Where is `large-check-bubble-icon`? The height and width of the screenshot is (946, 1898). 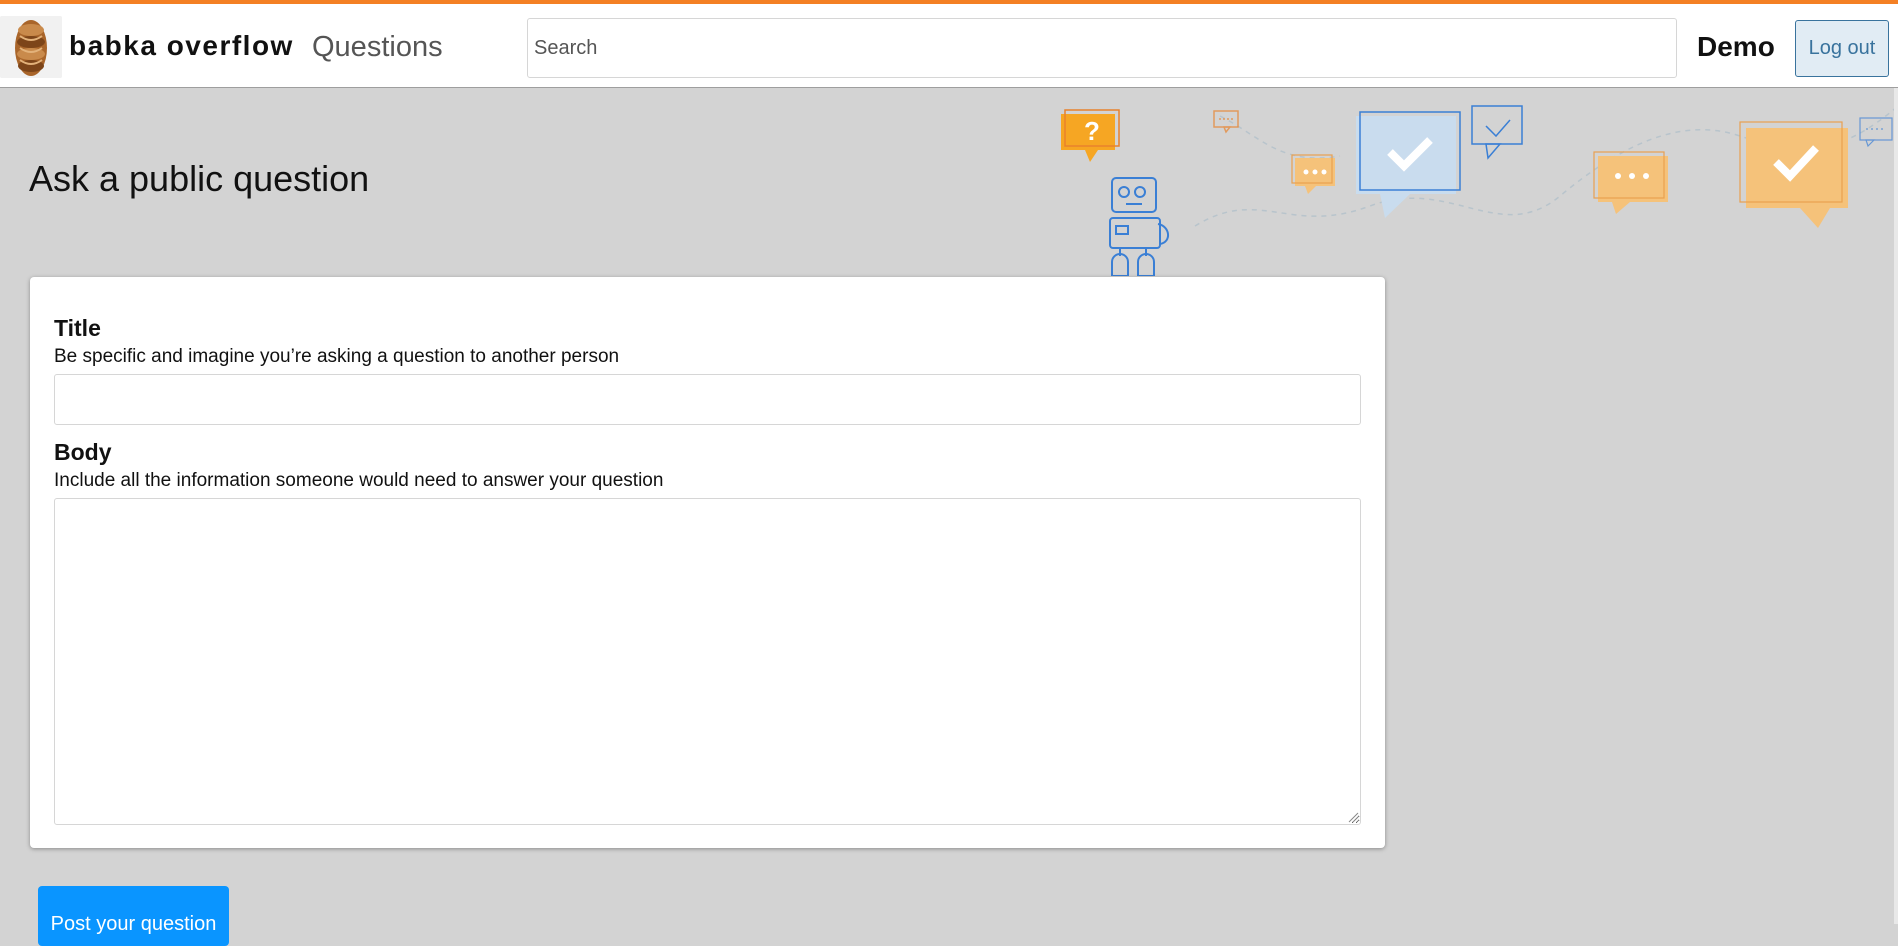
large-check-bubble-icon is located at coordinates (1408, 164).